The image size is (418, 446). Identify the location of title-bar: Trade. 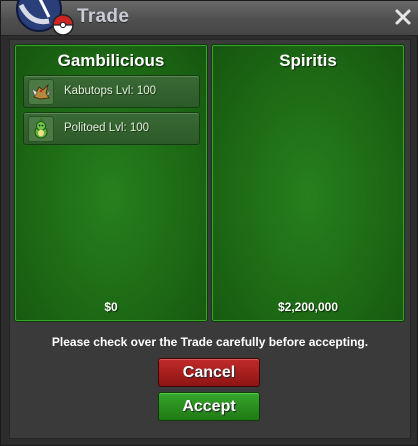
(209, 18).